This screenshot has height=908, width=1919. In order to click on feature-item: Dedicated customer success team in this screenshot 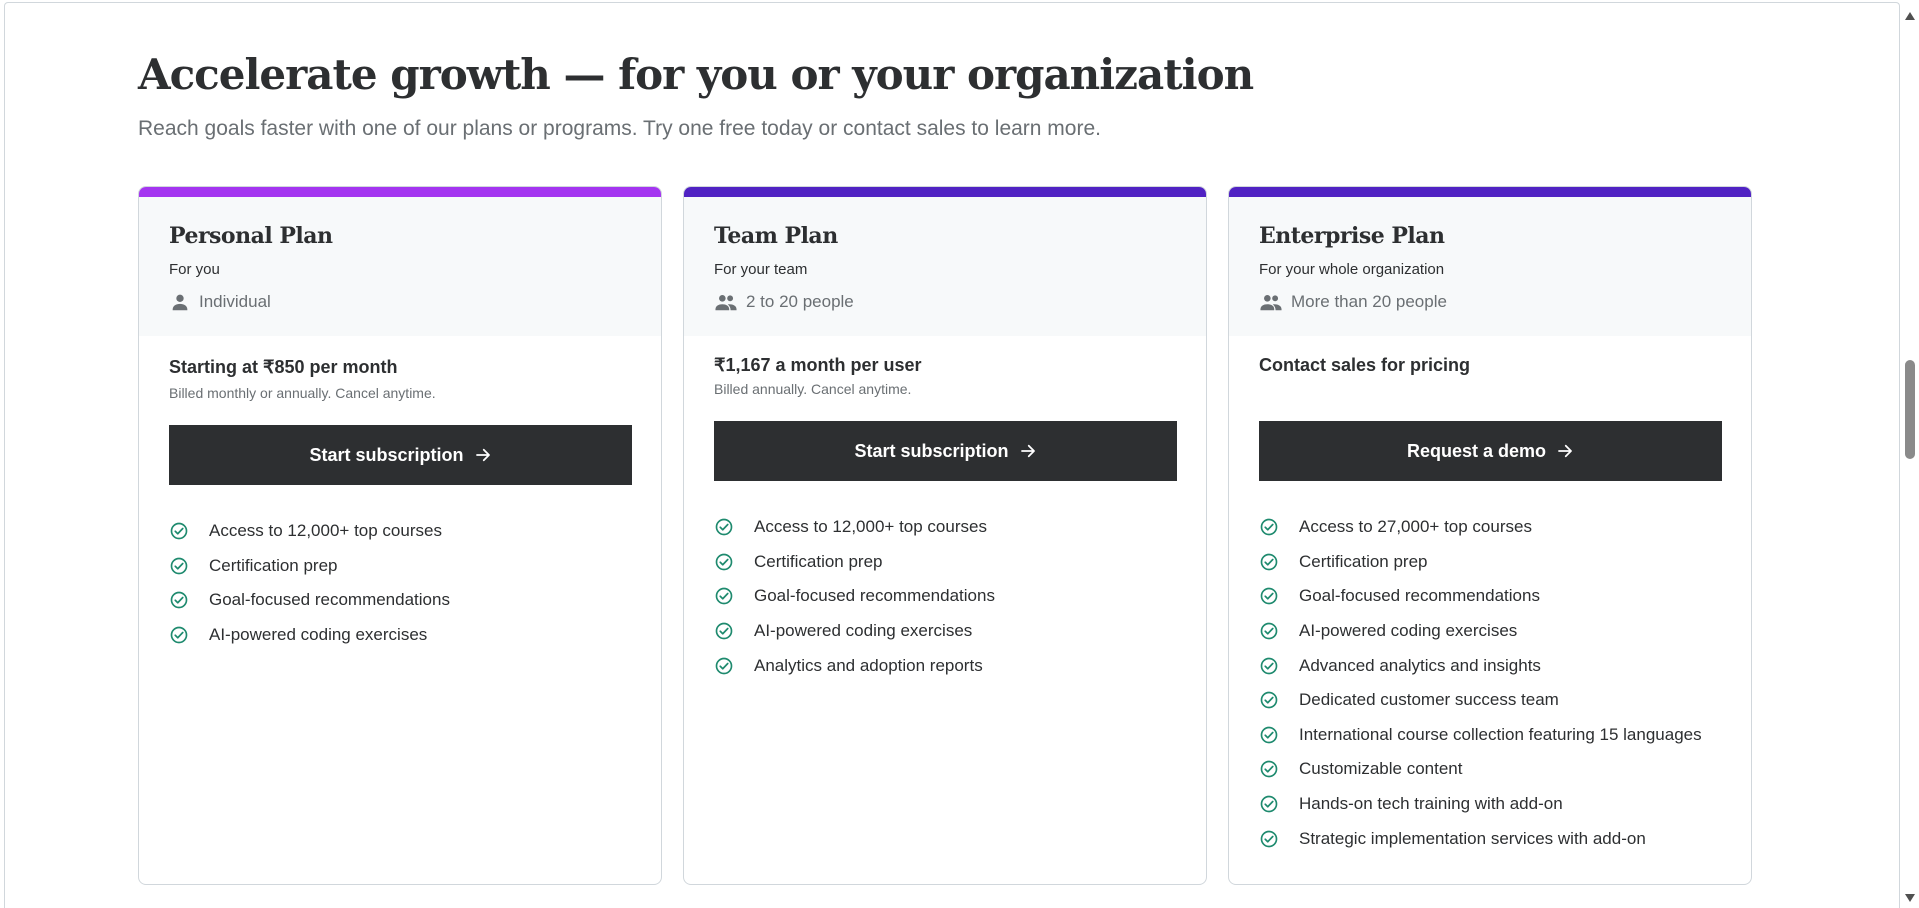, I will do `click(1480, 700)`.